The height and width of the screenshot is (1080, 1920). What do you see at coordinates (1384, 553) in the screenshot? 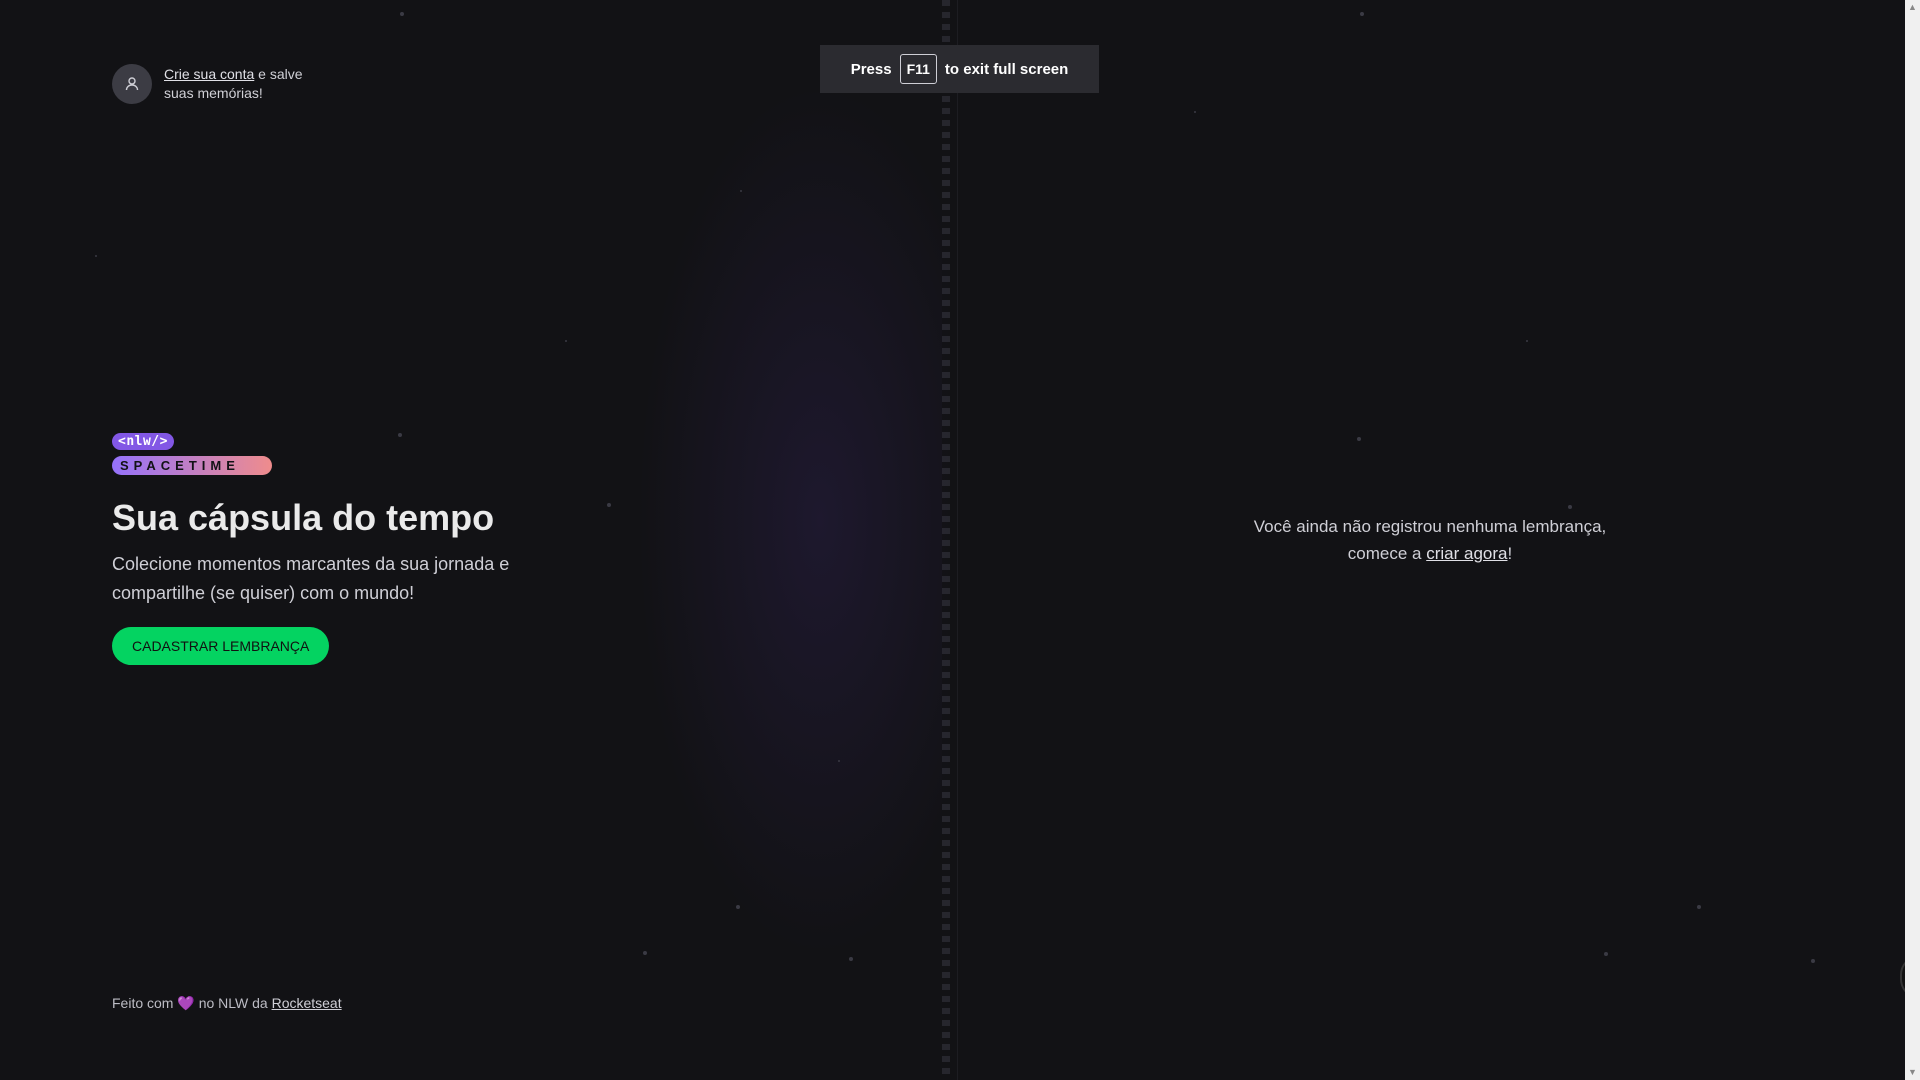
I see `empty-state-prefix: comece a` at bounding box center [1384, 553].